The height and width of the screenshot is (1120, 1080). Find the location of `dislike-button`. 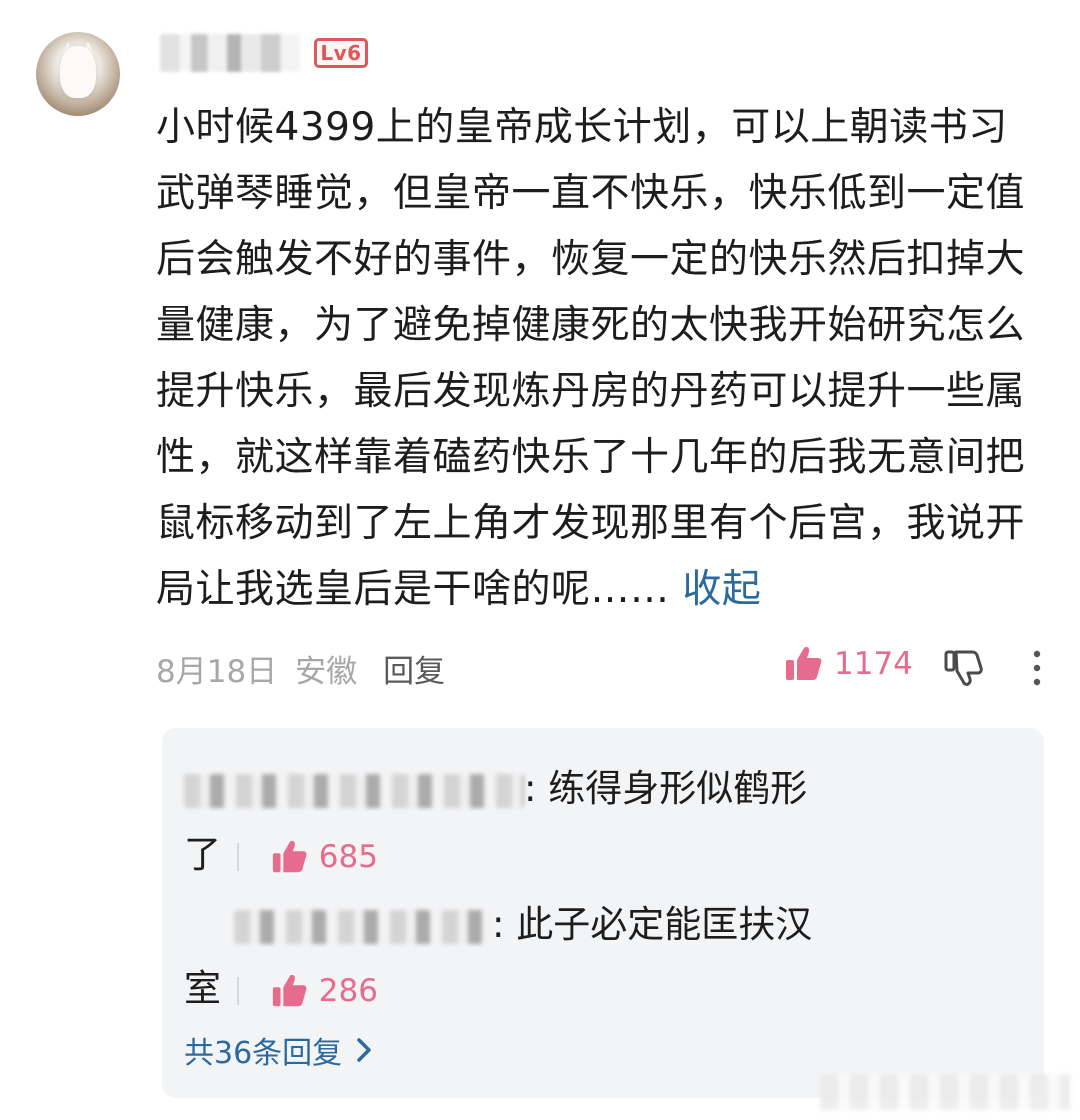

dislike-button is located at coordinates (964, 668).